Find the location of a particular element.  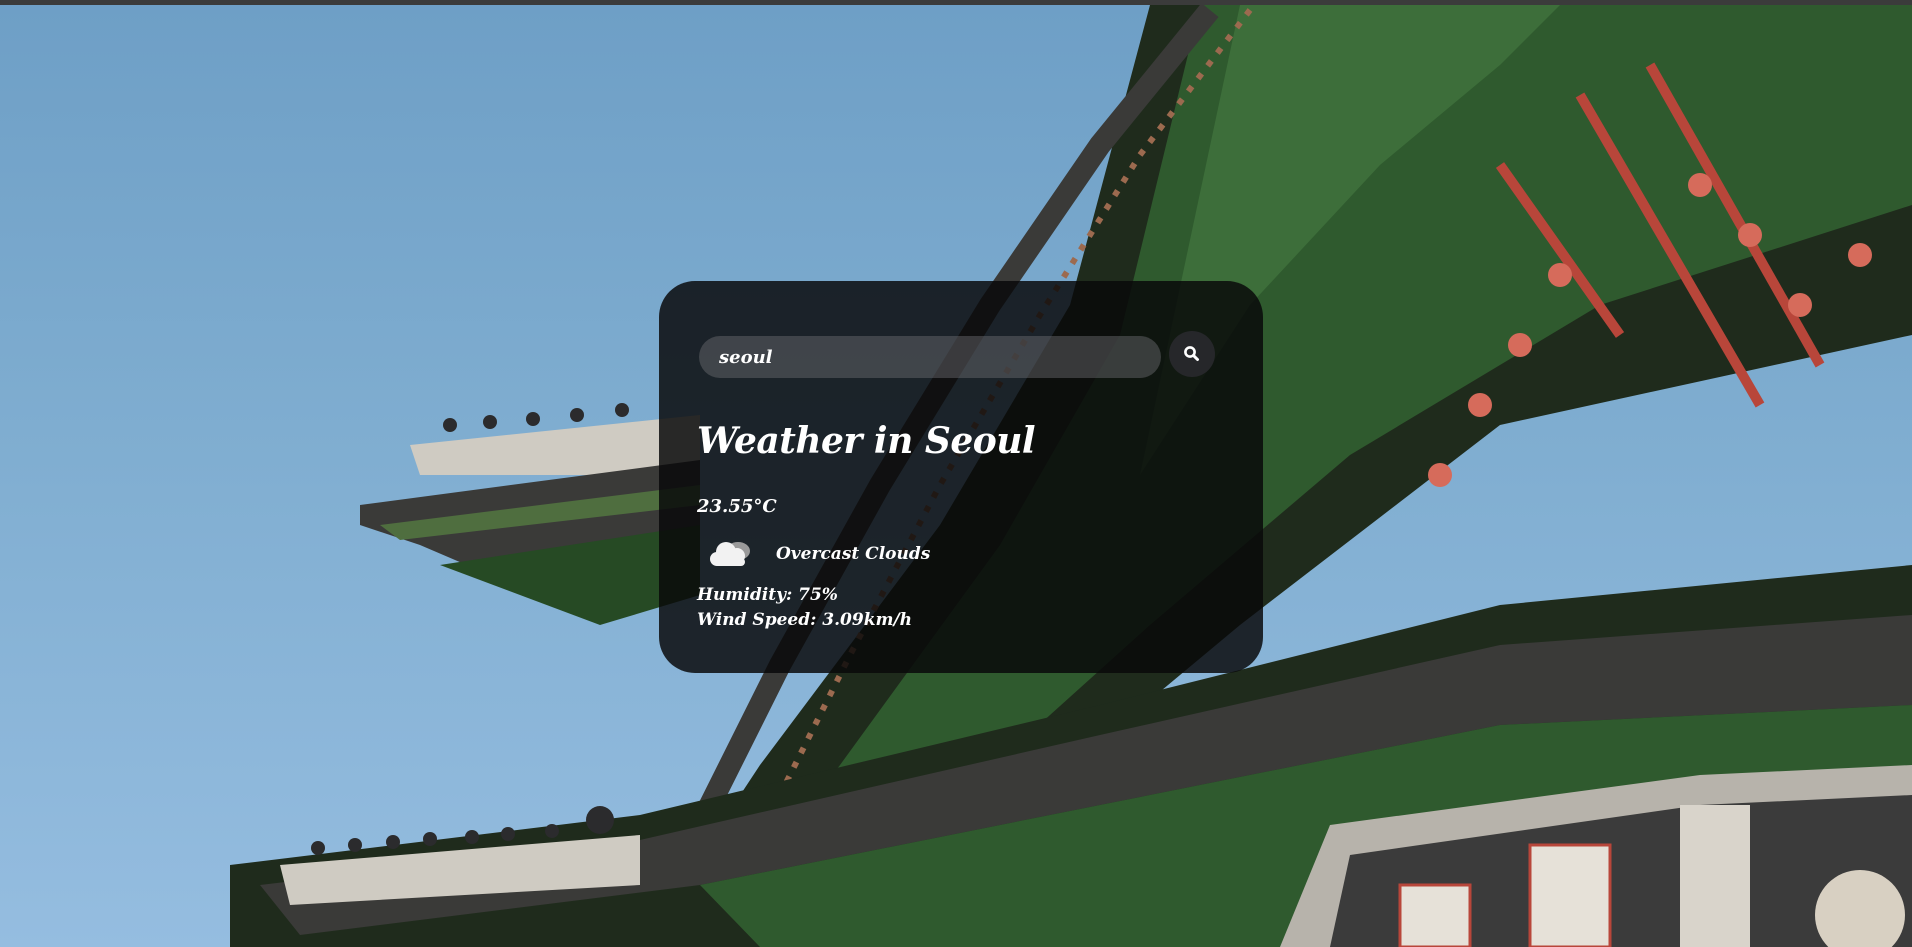

search-icon is located at coordinates (1191, 353).